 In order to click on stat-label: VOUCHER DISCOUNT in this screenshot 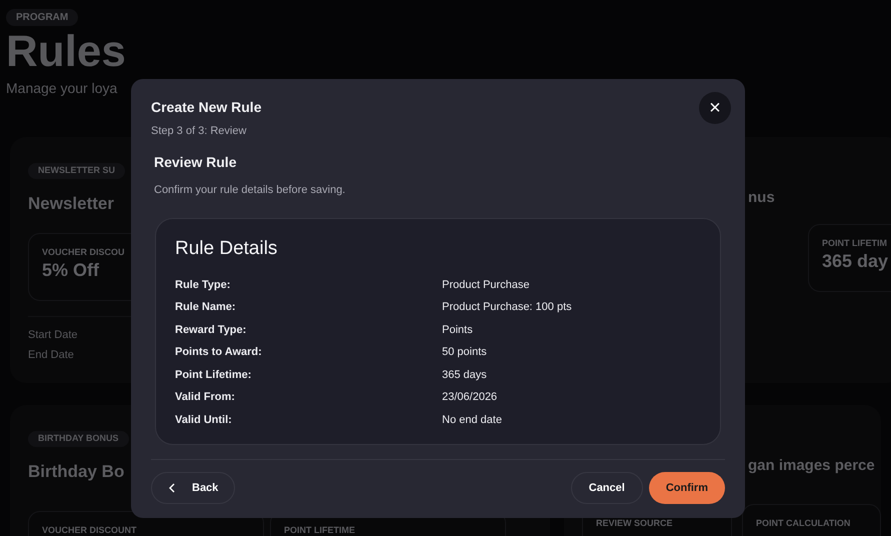, I will do `click(89, 530)`.